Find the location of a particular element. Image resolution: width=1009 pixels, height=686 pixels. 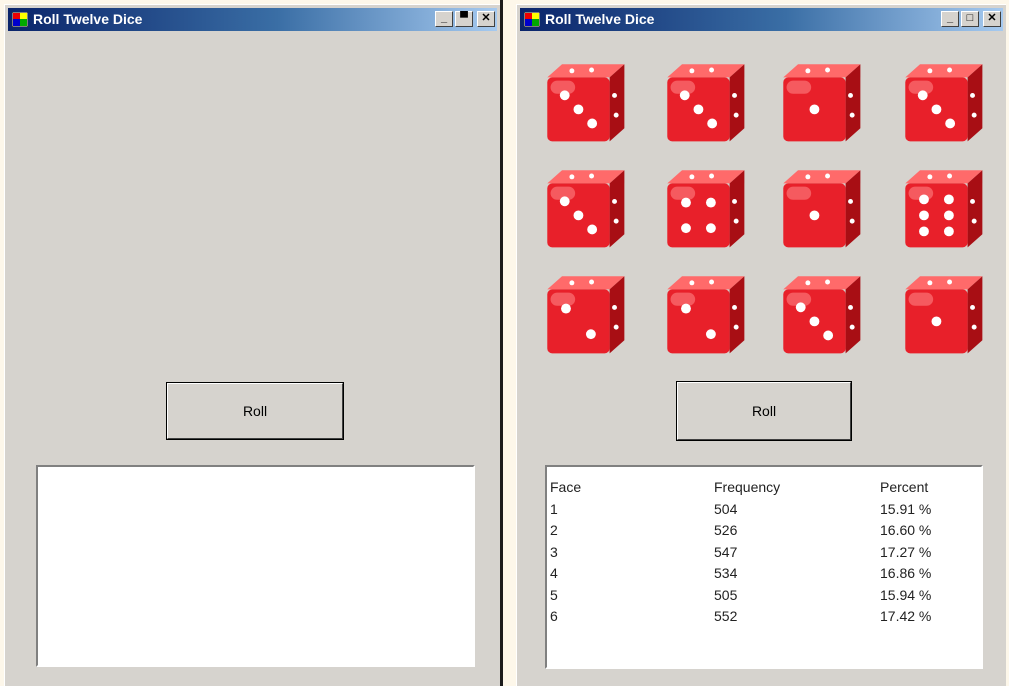

output-textbox is located at coordinates (255, 566).